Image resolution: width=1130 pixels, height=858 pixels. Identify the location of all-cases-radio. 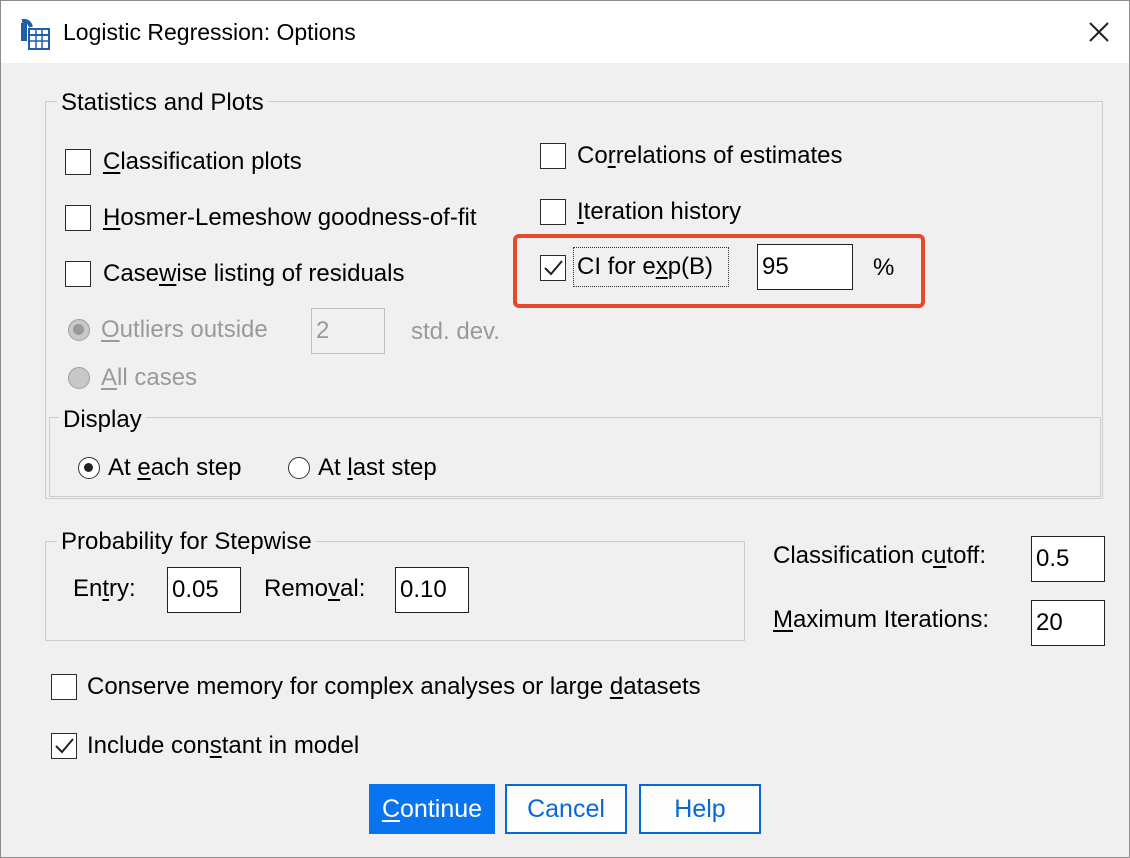
(79, 378).